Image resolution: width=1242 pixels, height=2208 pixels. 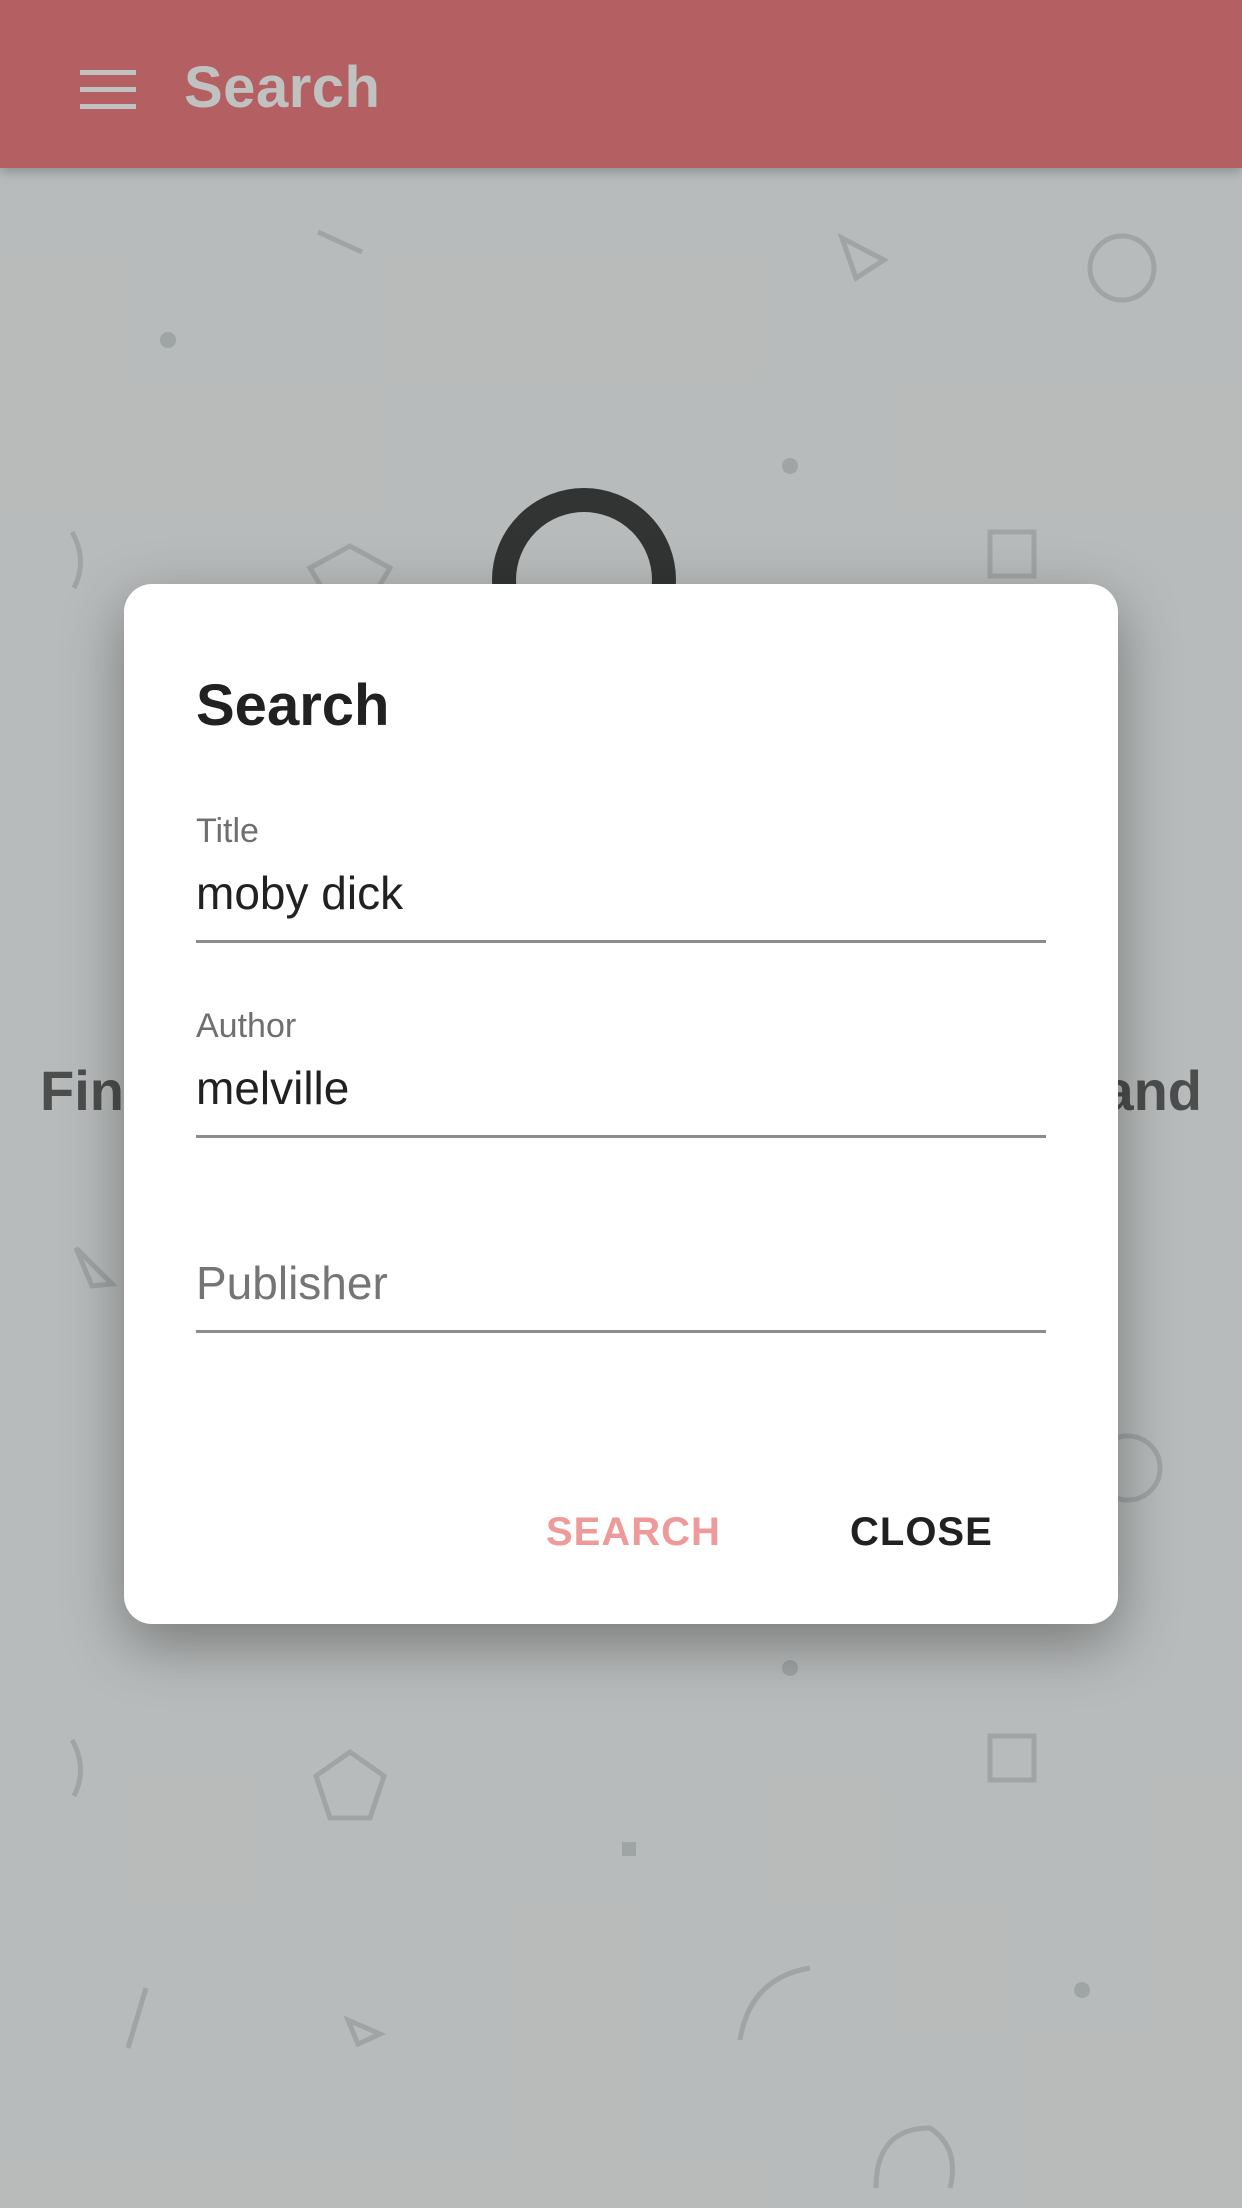 What do you see at coordinates (921, 1532) in the screenshot?
I see `close-button: CLOSE` at bounding box center [921, 1532].